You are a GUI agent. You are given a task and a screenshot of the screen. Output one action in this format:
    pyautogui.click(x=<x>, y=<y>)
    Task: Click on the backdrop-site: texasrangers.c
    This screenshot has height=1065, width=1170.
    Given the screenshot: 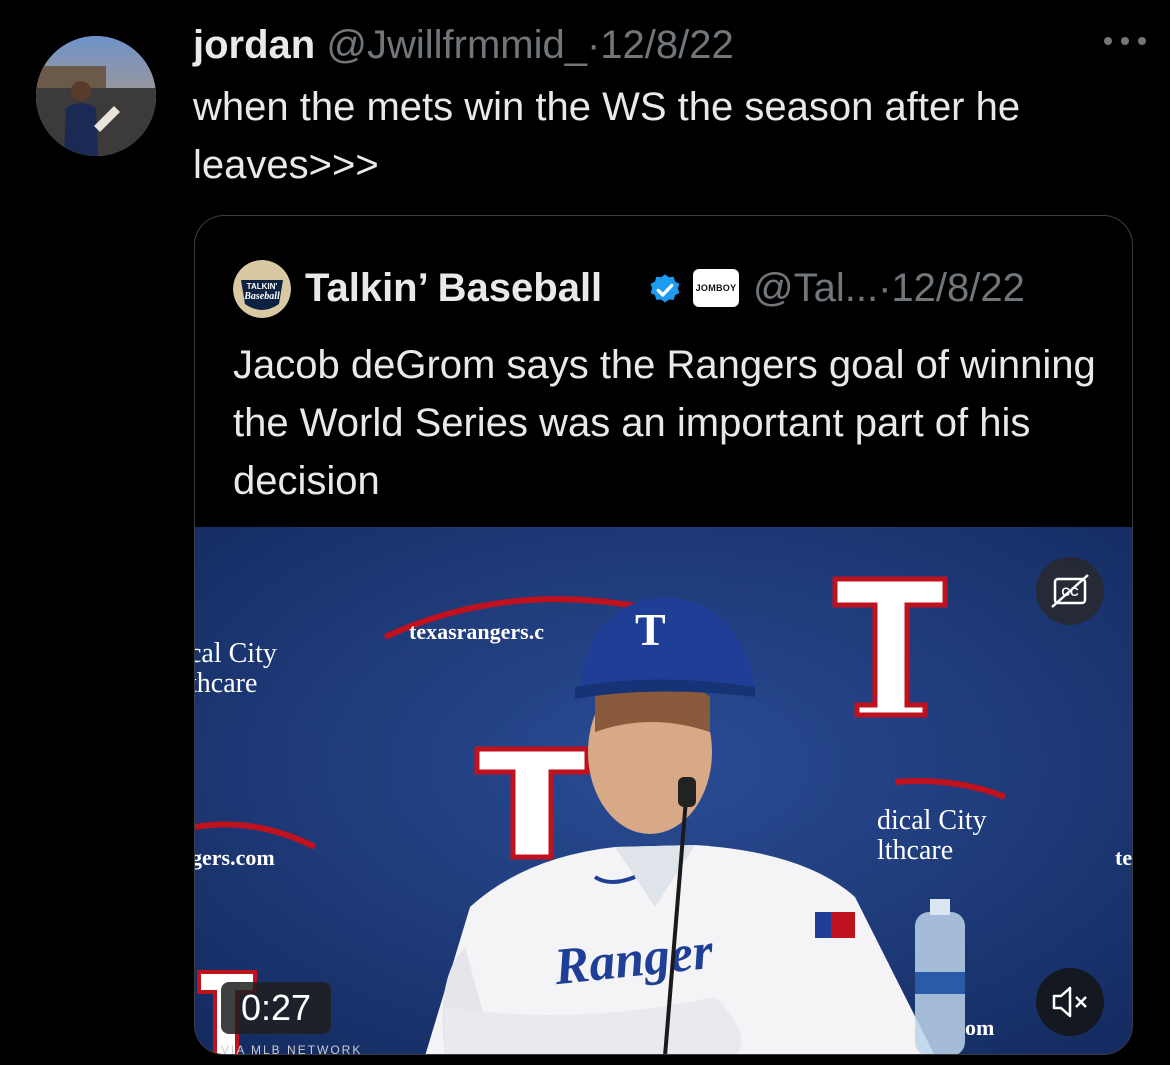 What is the action you would take?
    pyautogui.click(x=476, y=631)
    